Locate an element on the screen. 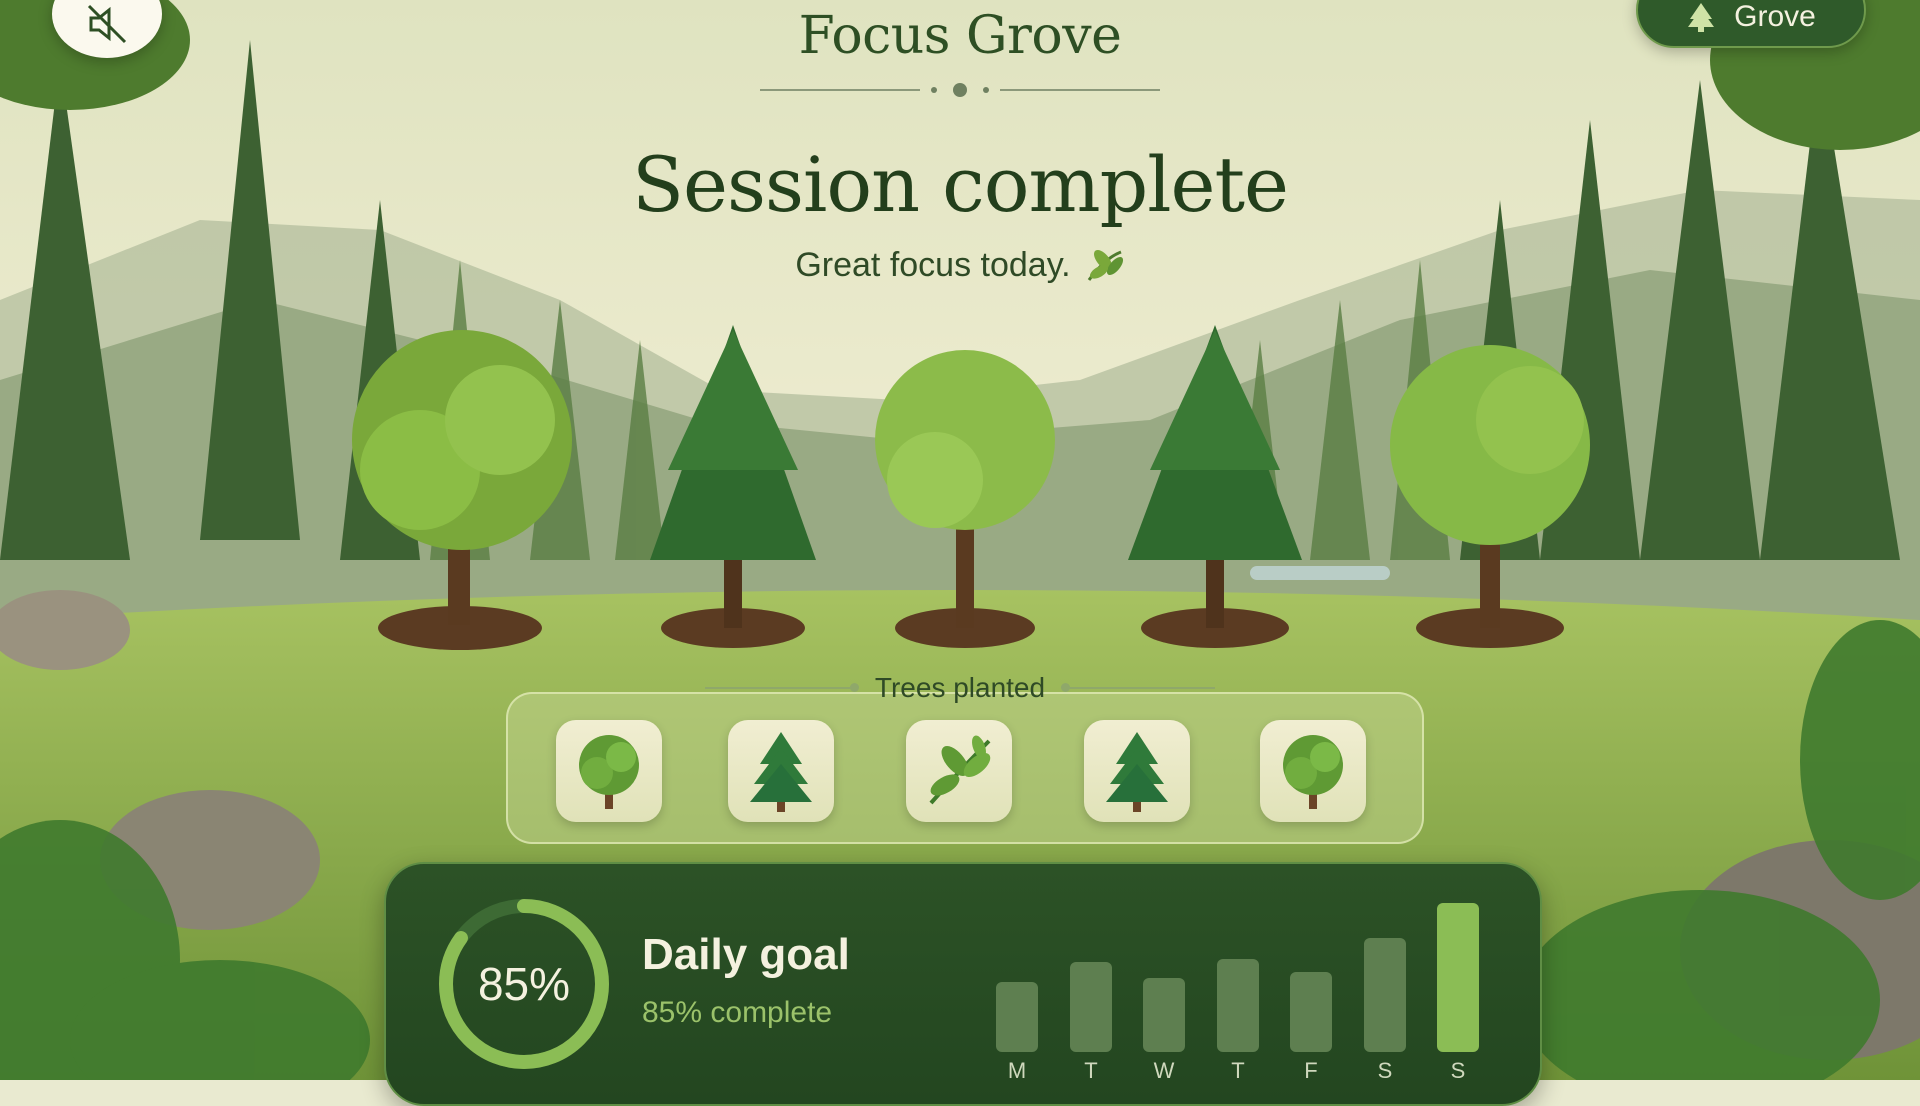  session-headline: Session complete is located at coordinates (960, 184).